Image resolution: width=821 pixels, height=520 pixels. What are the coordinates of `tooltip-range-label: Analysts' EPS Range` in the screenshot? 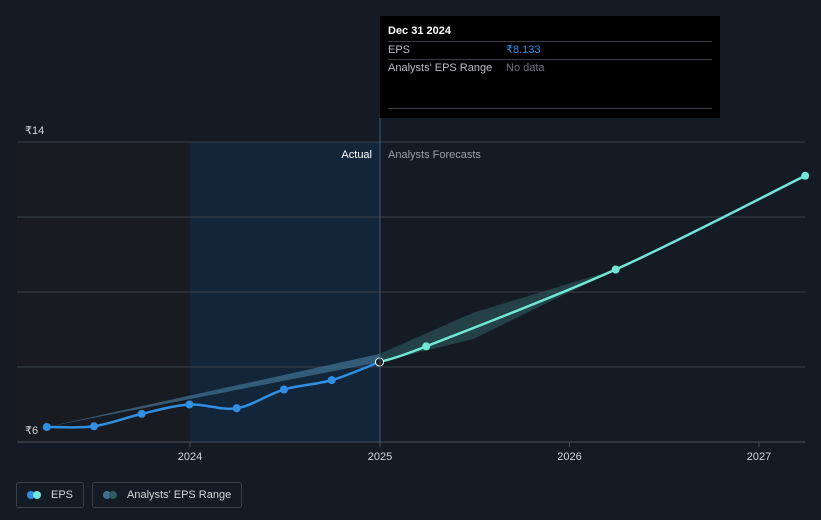 It's located at (440, 68).